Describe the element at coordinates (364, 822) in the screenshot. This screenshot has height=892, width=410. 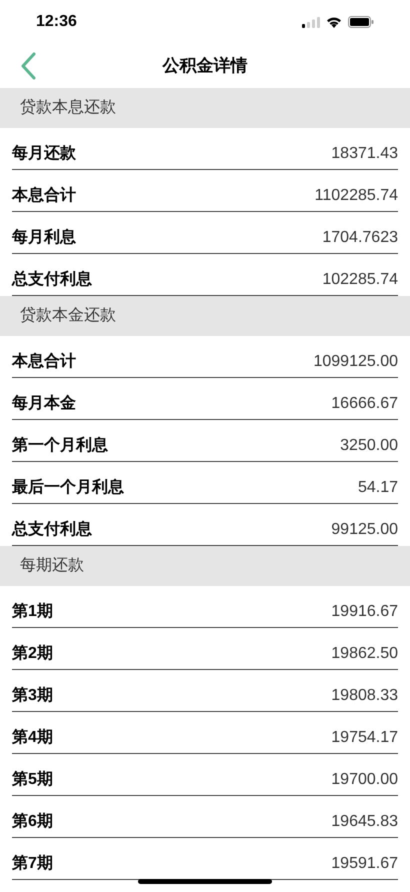
I see `row-value: 19645.83` at that location.